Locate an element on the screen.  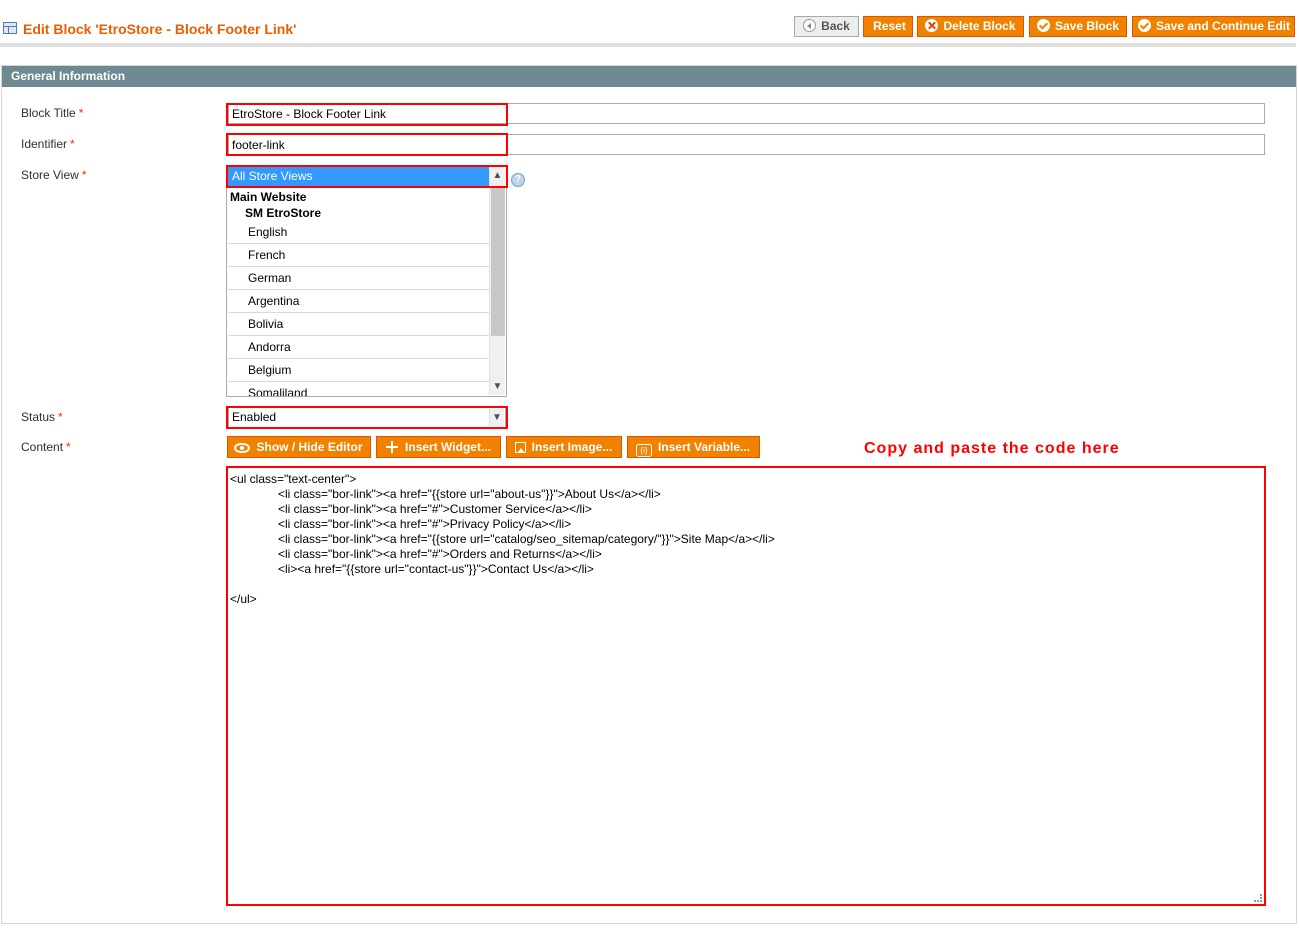
block-title-label: Block Title * is located at coordinates (52, 113).